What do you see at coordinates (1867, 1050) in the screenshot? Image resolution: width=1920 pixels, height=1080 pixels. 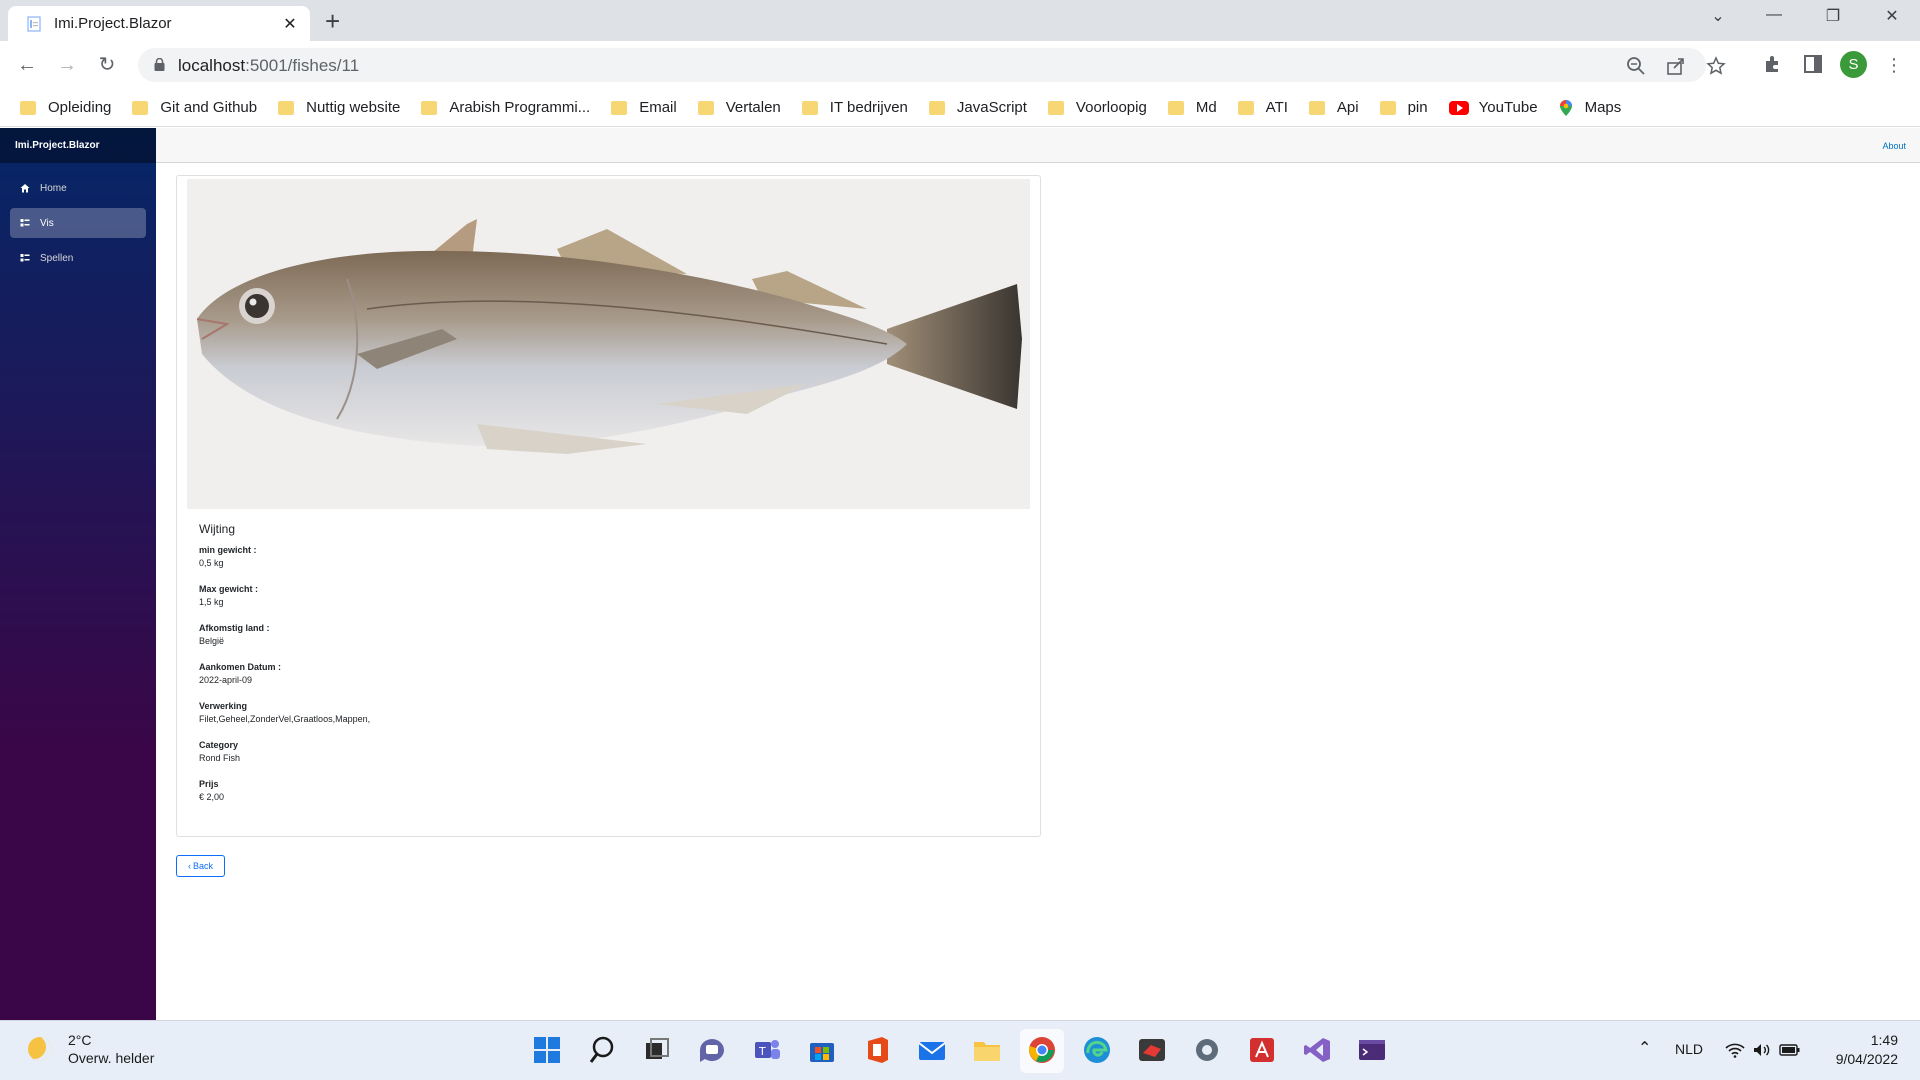 I see `system-clock: 1:49 9/04/2022` at bounding box center [1867, 1050].